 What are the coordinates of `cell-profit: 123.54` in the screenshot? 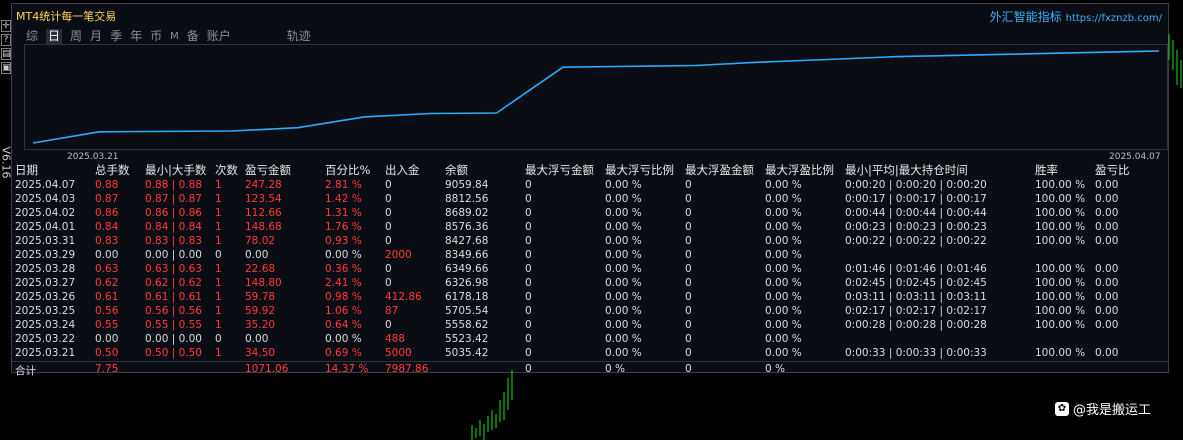 It's located at (263, 199).